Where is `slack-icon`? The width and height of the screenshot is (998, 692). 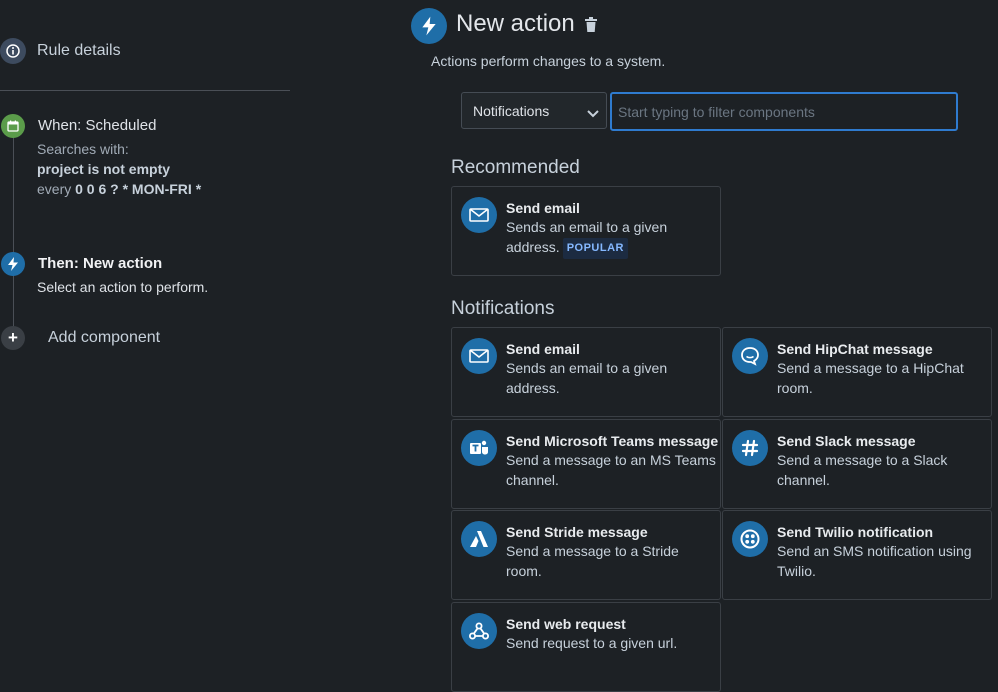
slack-icon is located at coordinates (750, 448).